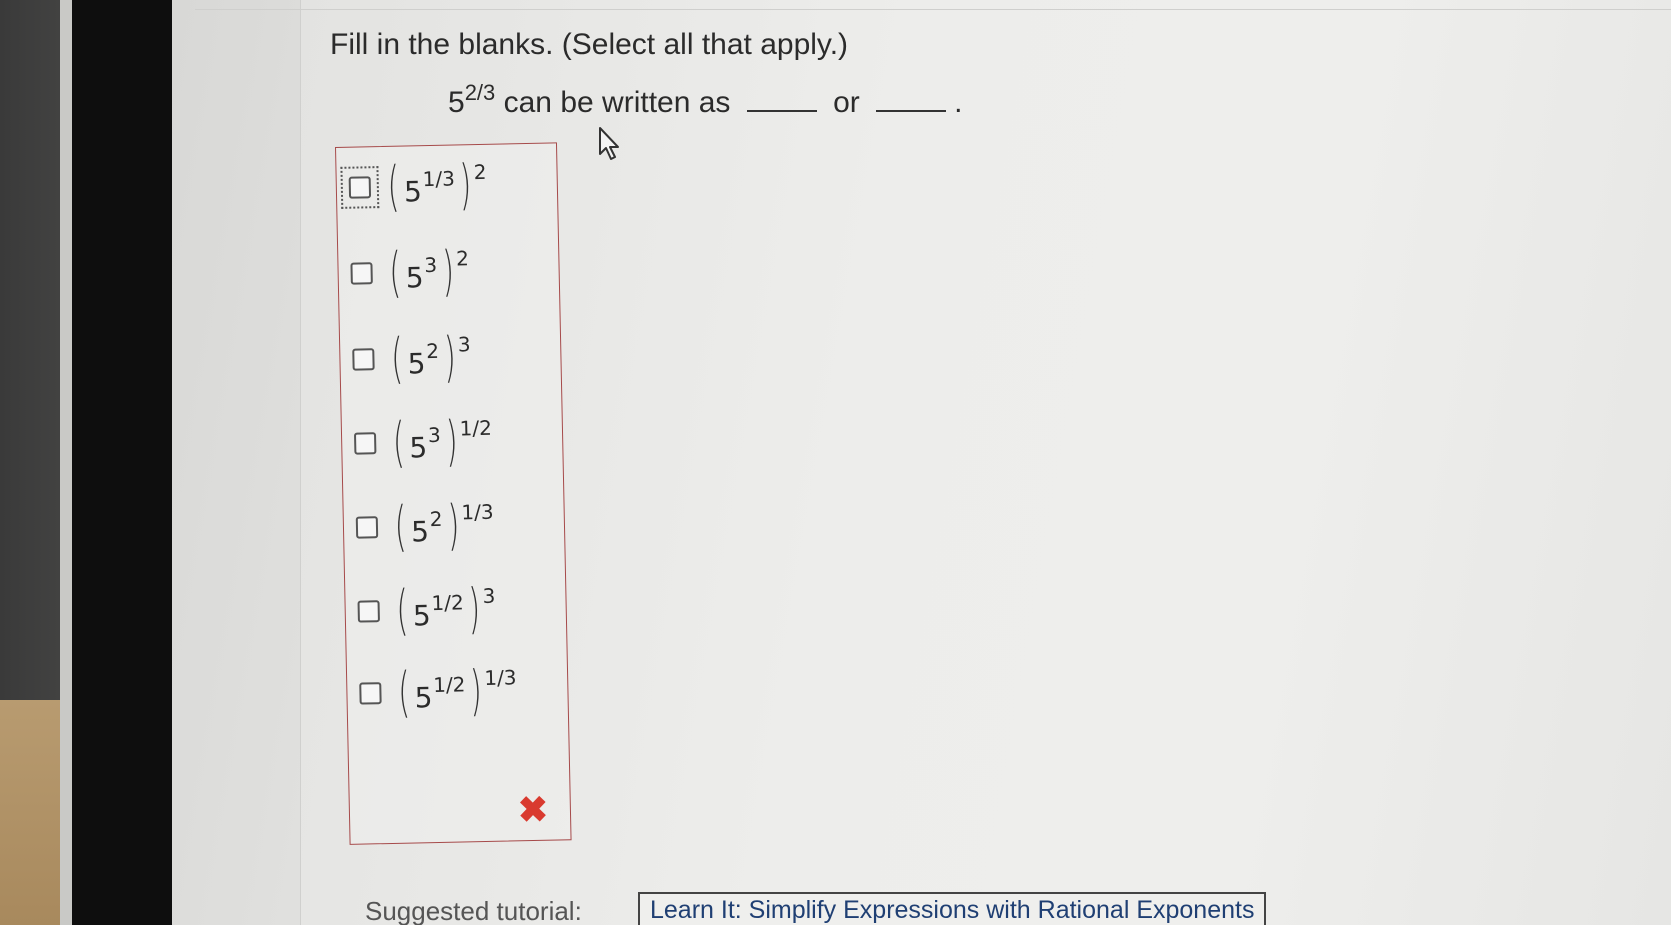 The width and height of the screenshot is (1671, 925). I want to click on inner-exponent: 1/3, so click(439, 178).